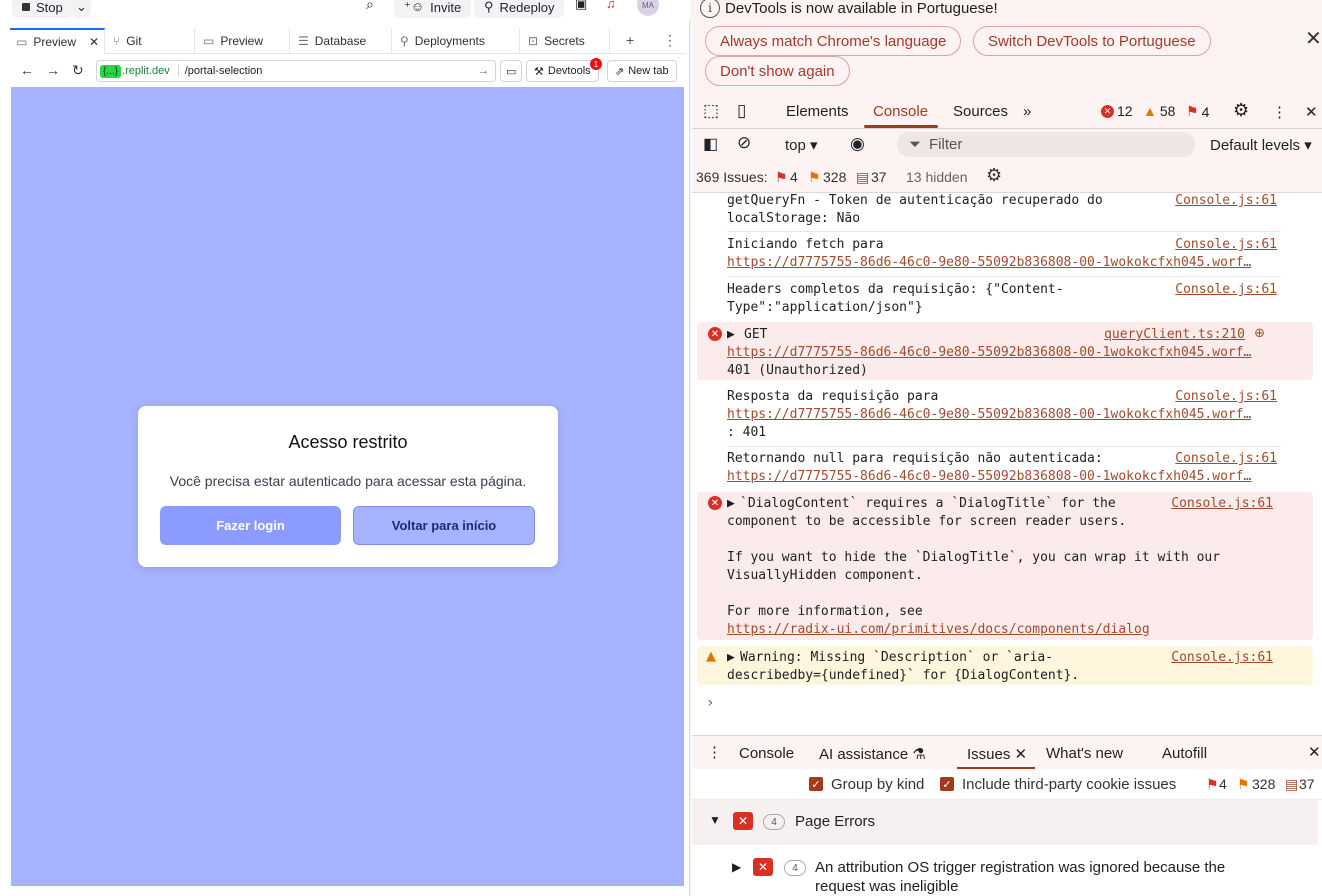 Image resolution: width=1322 pixels, height=896 pixels. What do you see at coordinates (26, 7) in the screenshot?
I see `stop-icon` at bounding box center [26, 7].